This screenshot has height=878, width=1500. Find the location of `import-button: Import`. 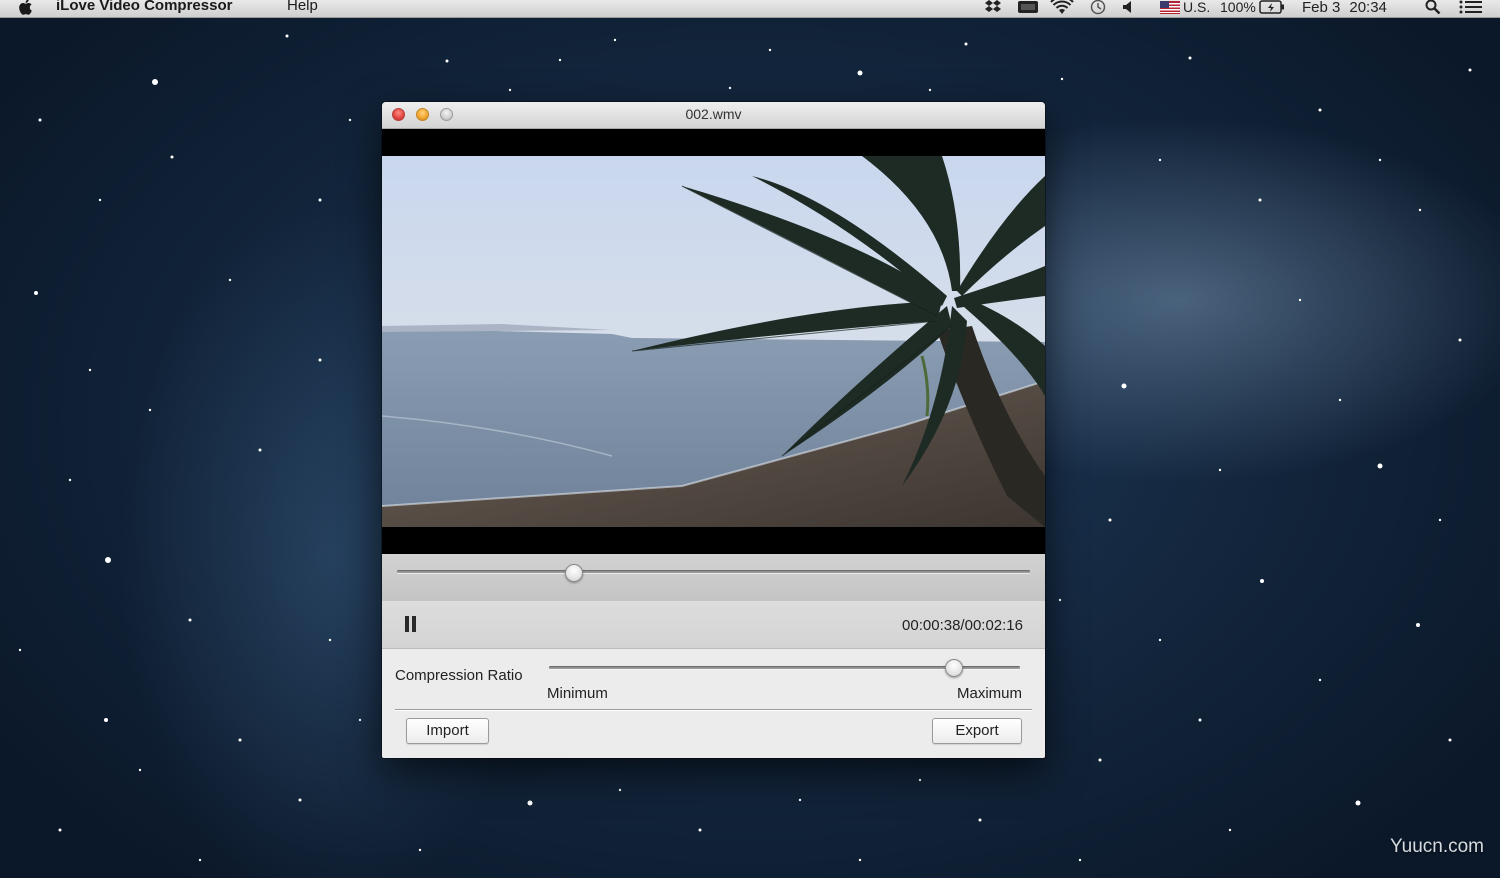

import-button: Import is located at coordinates (447, 731).